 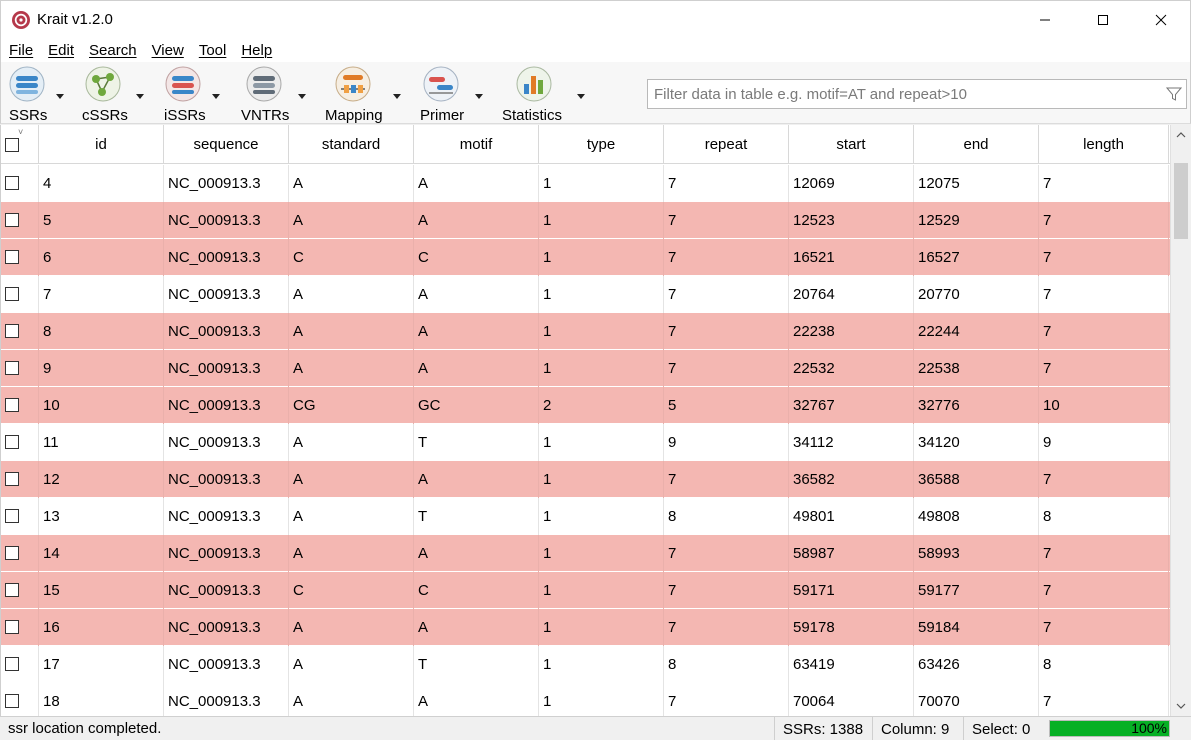 I want to click on column-header-standard: standard, so click(x=351, y=144).